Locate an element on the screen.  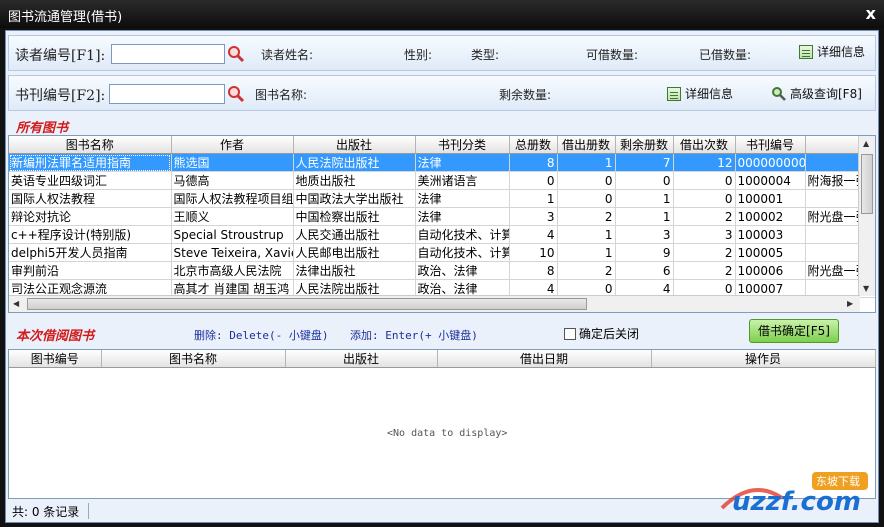
all-books-horizontal-scrollbar: ◀ ▶ is located at coordinates (434, 303).